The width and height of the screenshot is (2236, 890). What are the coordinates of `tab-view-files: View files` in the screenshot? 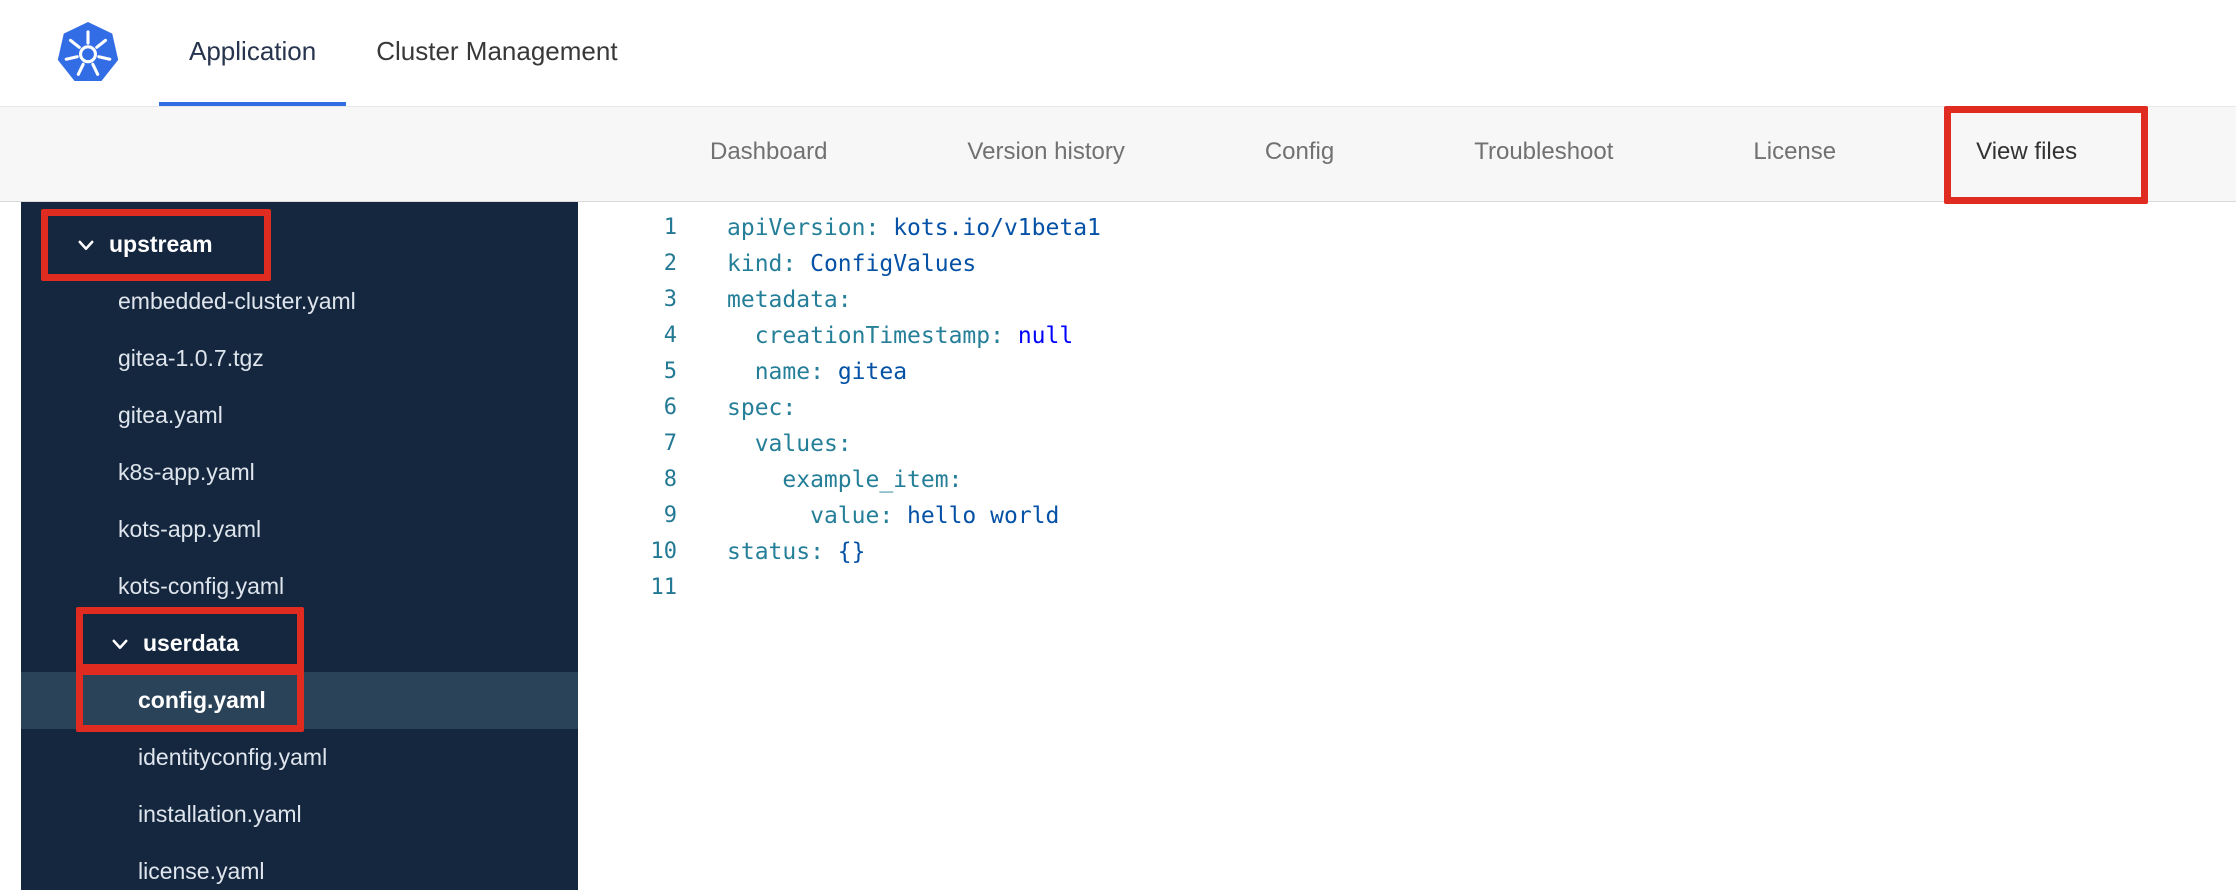 It's located at (2027, 154).